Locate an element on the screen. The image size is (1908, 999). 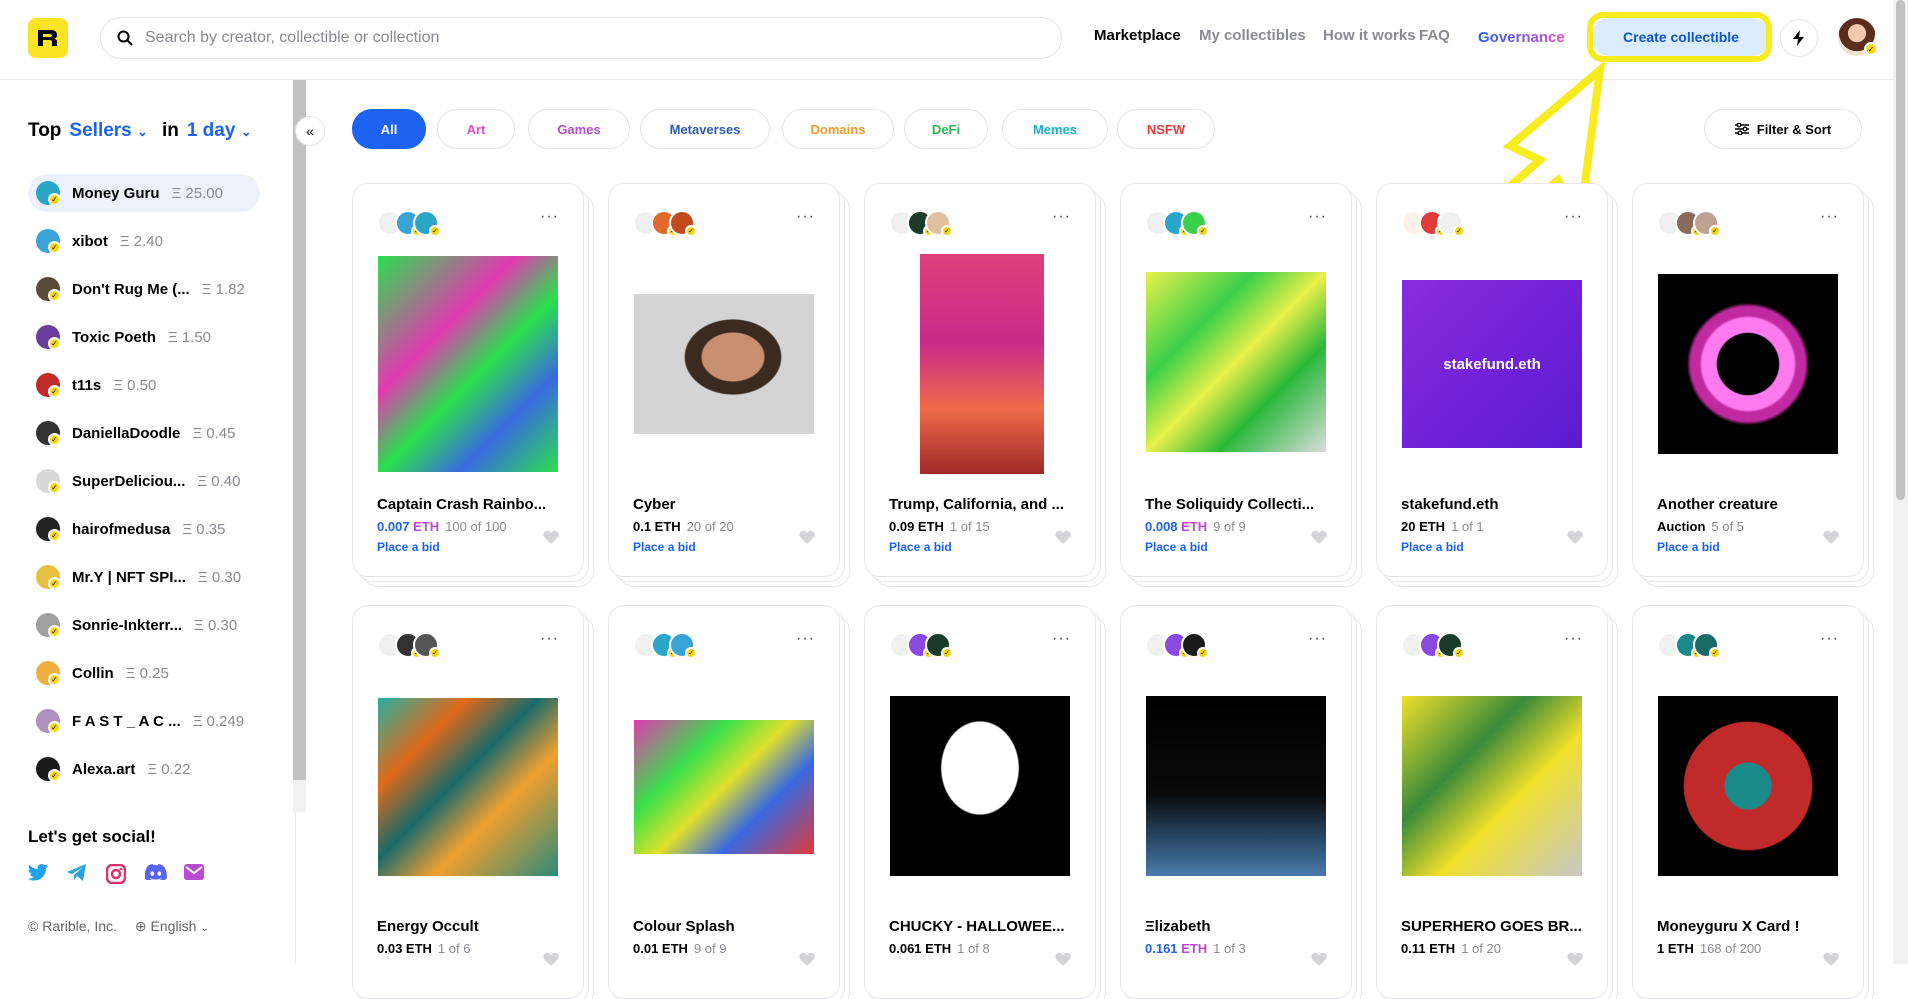
telegram-icon is located at coordinates (77, 874).